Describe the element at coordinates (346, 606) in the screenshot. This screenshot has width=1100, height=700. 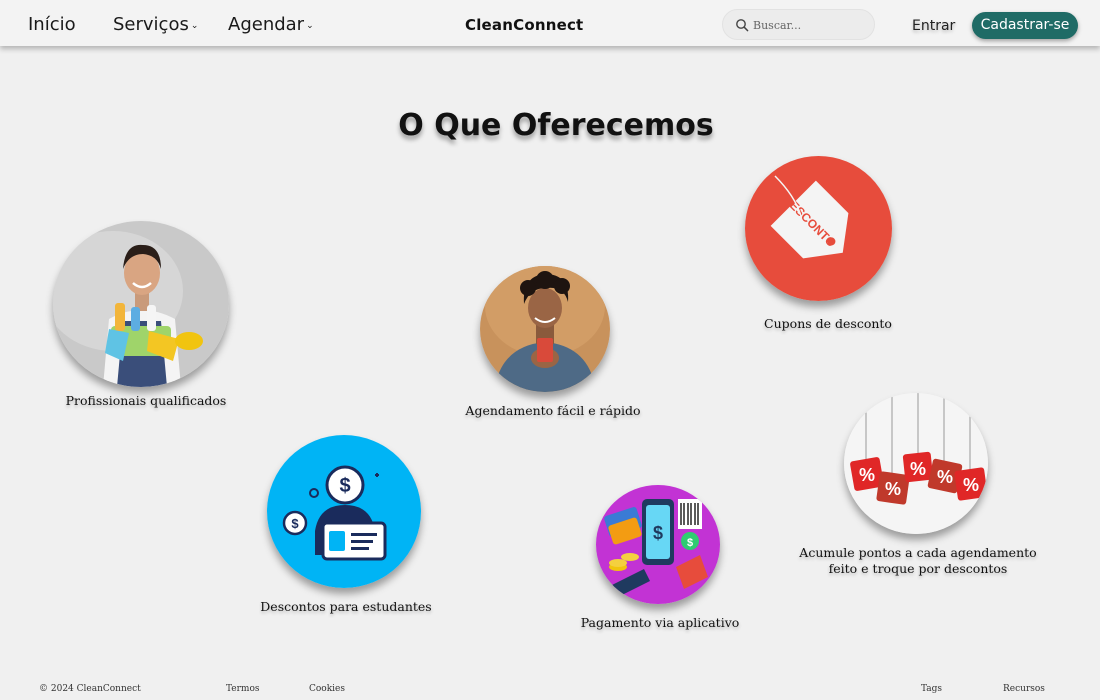
I see `feature-caption: Descontos para estudantes` at that location.